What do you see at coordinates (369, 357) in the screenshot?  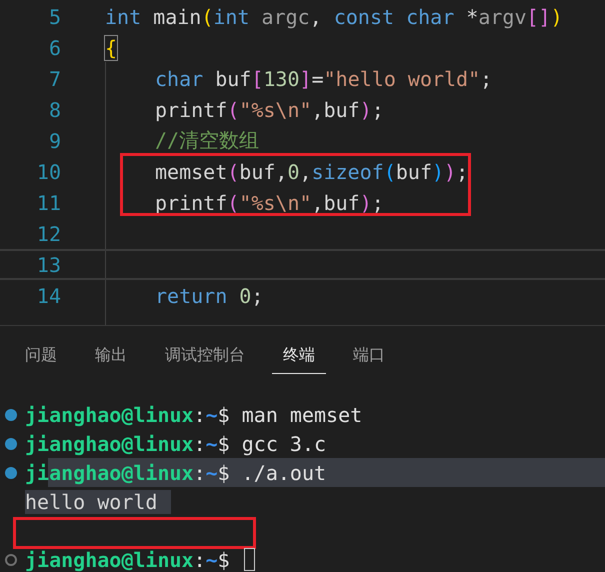 I see `panel-tab: 端口` at bounding box center [369, 357].